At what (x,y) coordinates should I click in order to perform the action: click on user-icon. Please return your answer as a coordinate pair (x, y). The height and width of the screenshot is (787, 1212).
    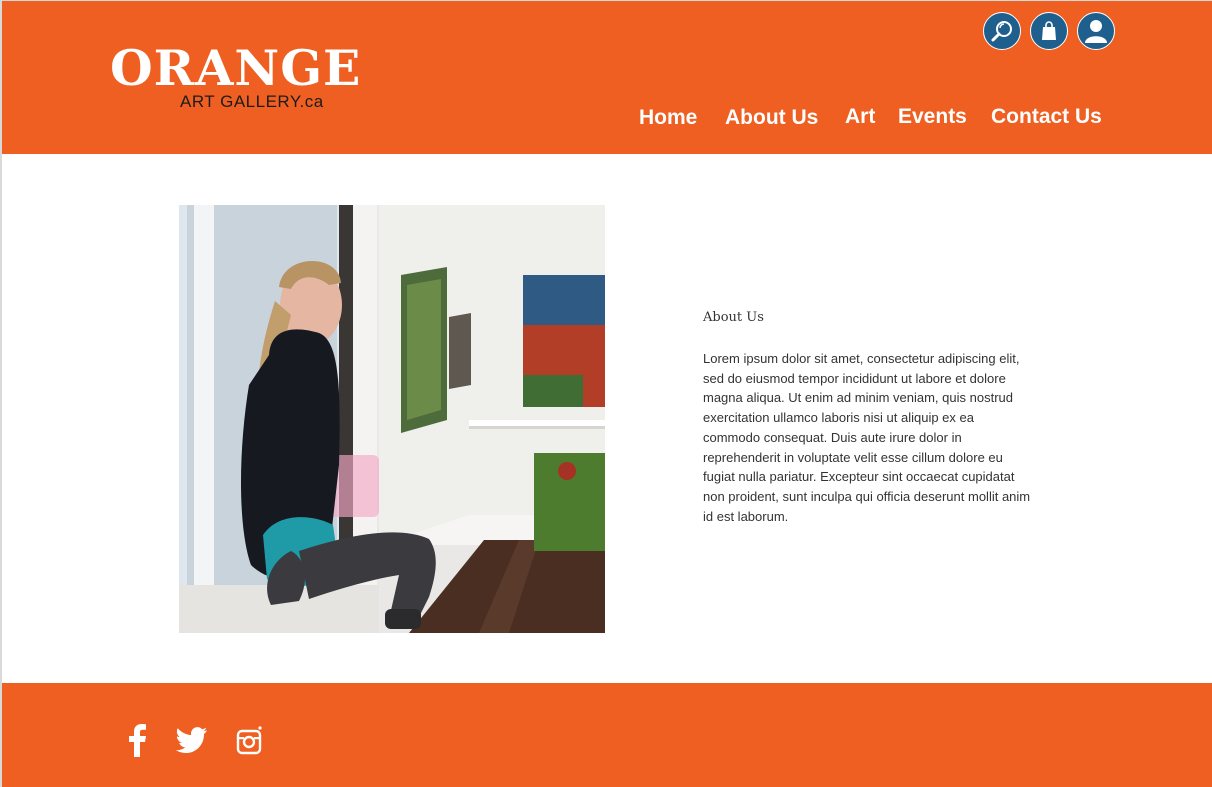
    Looking at the image, I should click on (1096, 31).